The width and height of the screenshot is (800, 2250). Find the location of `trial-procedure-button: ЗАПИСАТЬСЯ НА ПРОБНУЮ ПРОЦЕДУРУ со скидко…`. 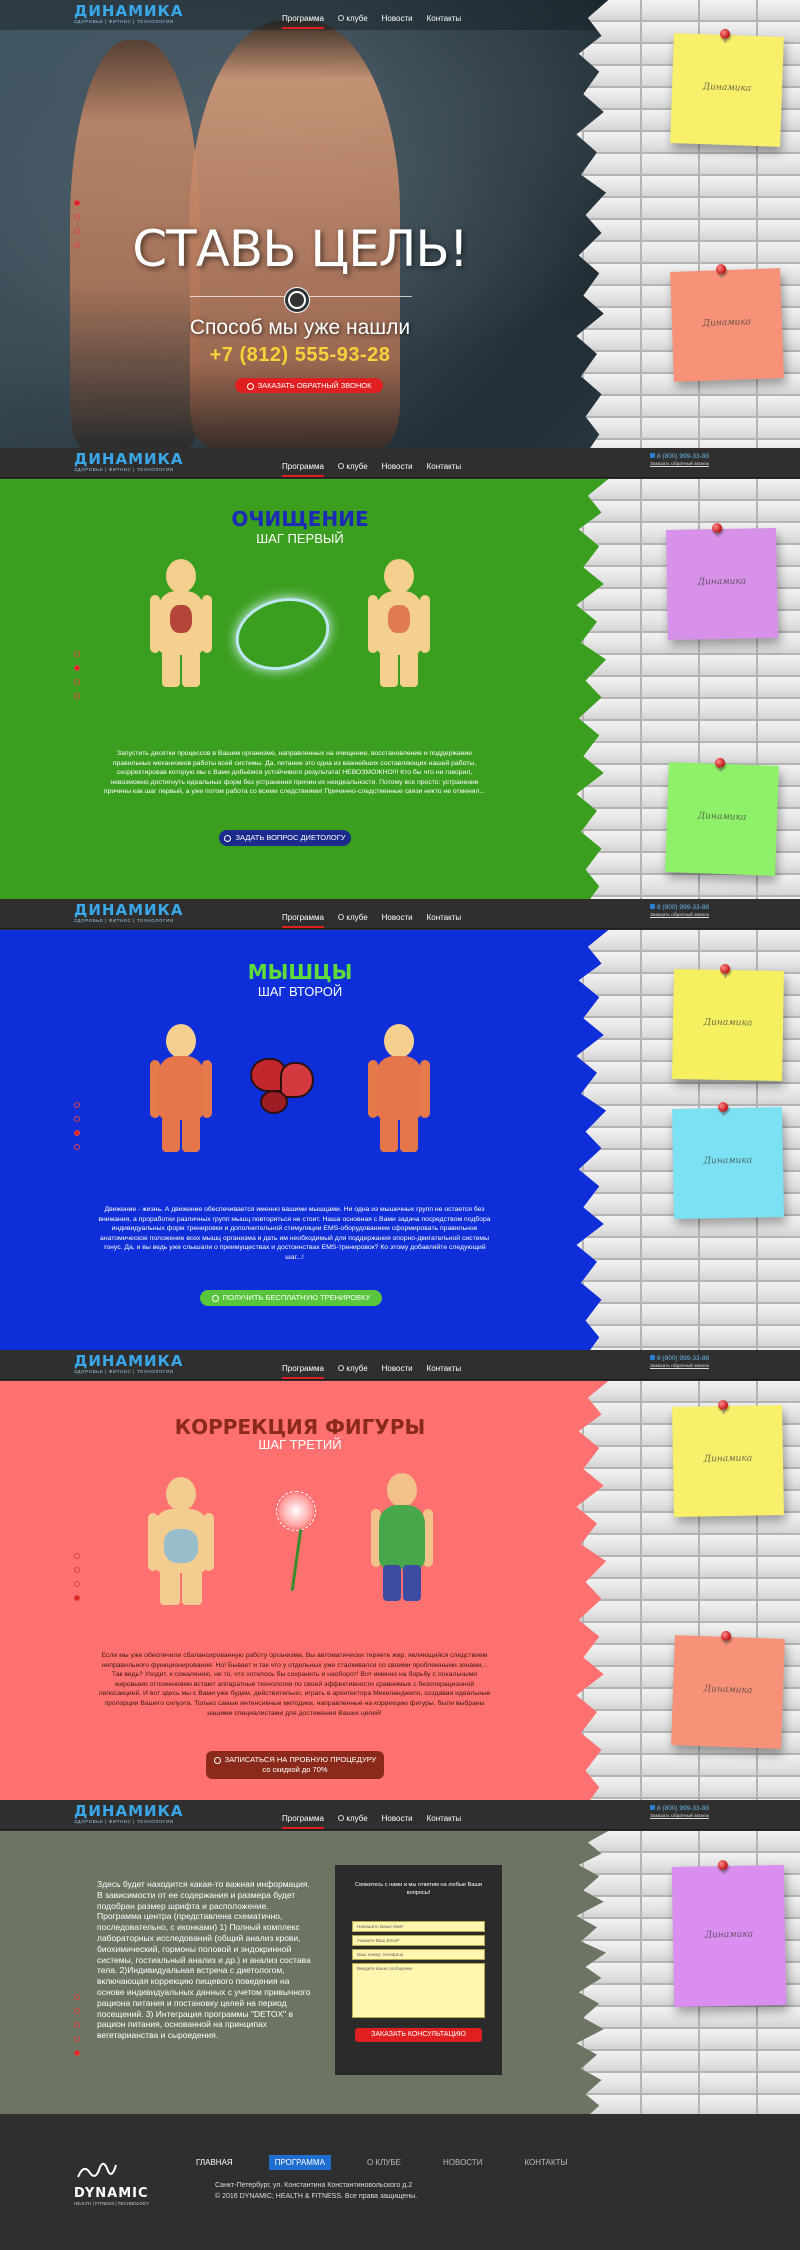

trial-procedure-button: ЗАПИСАТЬСЯ НА ПРОБНУЮ ПРОЦЕДУРУ со скидко… is located at coordinates (295, 1765).